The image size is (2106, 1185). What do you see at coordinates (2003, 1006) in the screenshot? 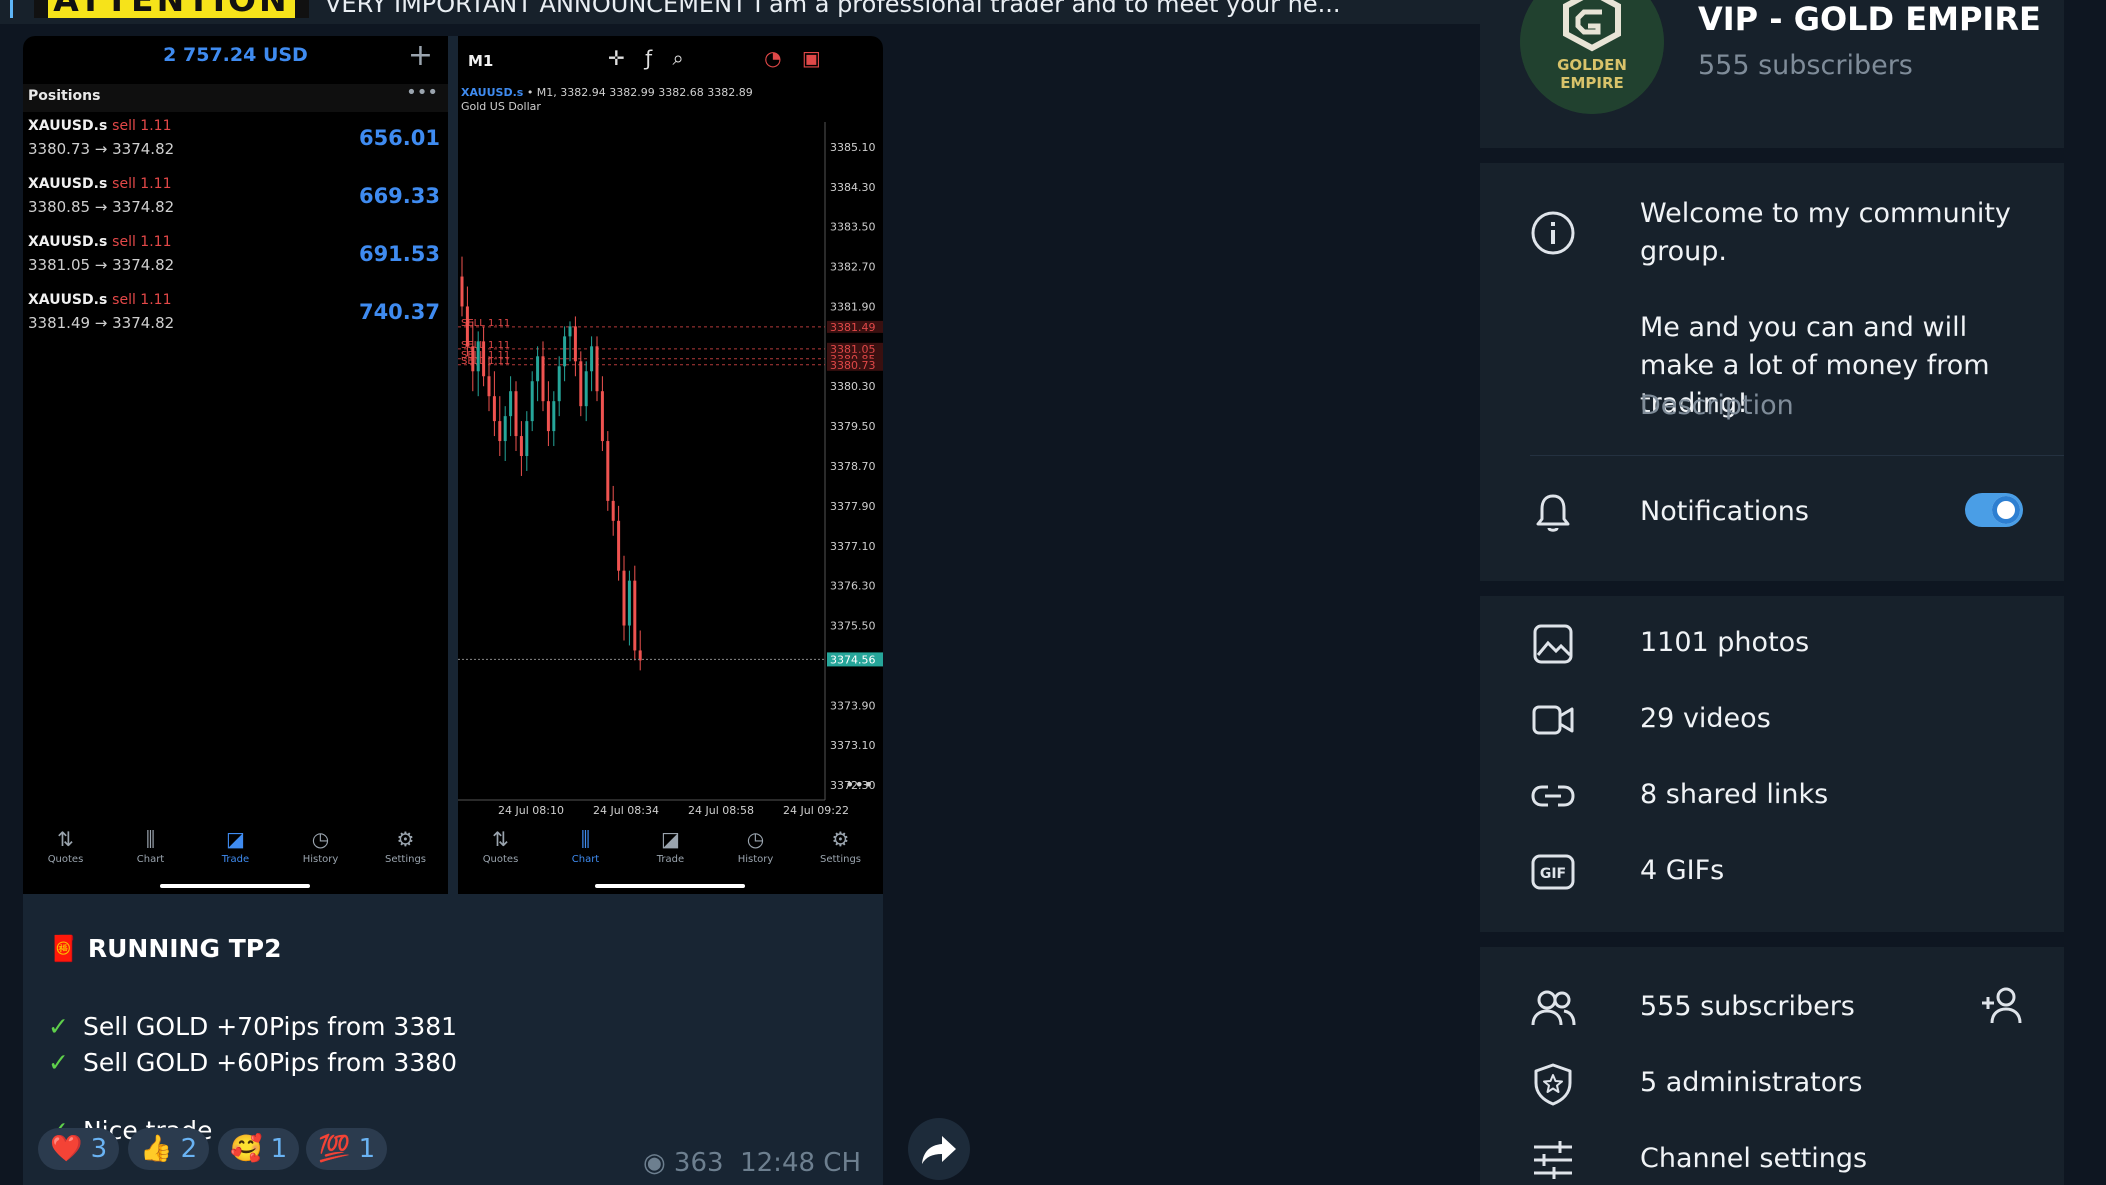
I see `add-member-icon` at bounding box center [2003, 1006].